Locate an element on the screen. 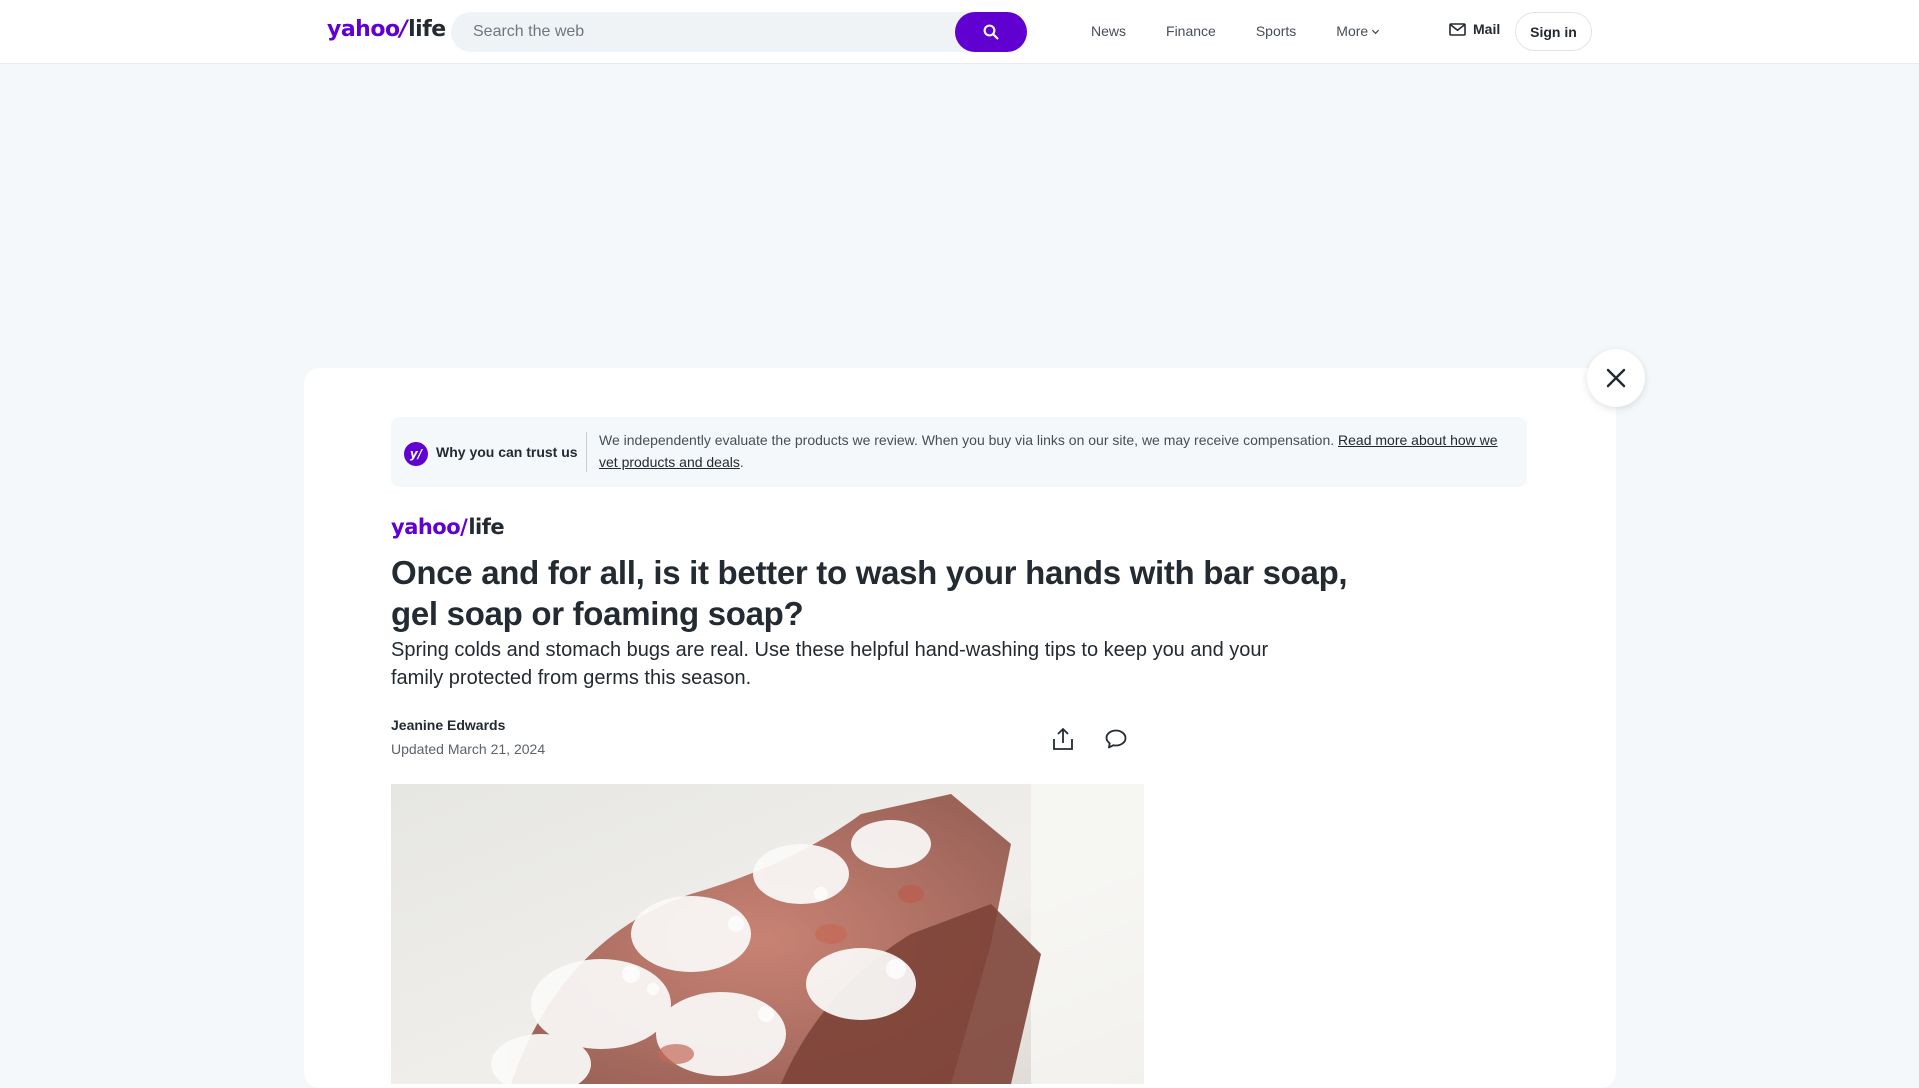 This screenshot has height=1088, width=1919. search-button is located at coordinates (991, 32).